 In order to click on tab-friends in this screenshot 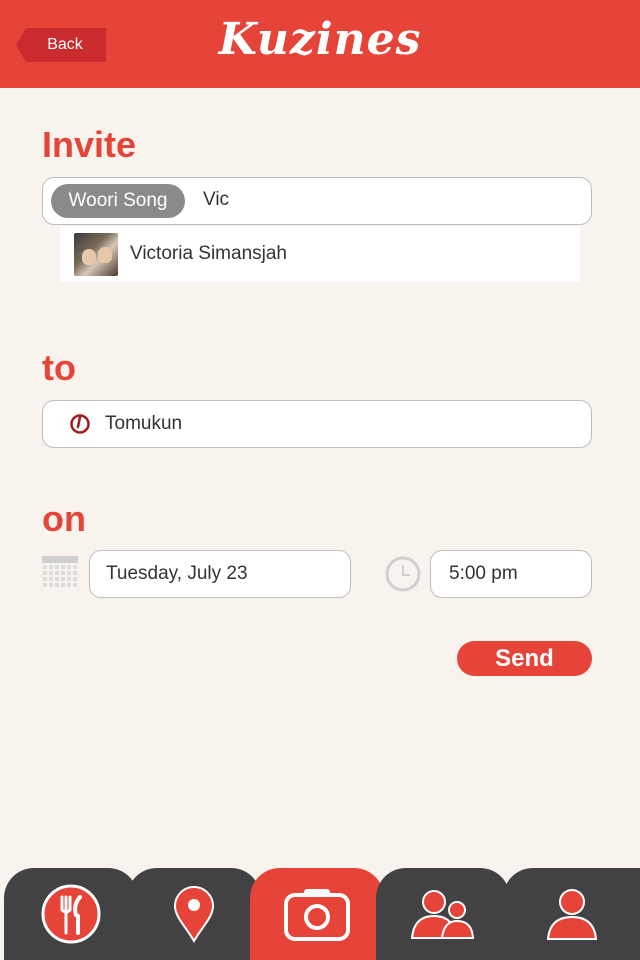, I will do `click(443, 914)`.